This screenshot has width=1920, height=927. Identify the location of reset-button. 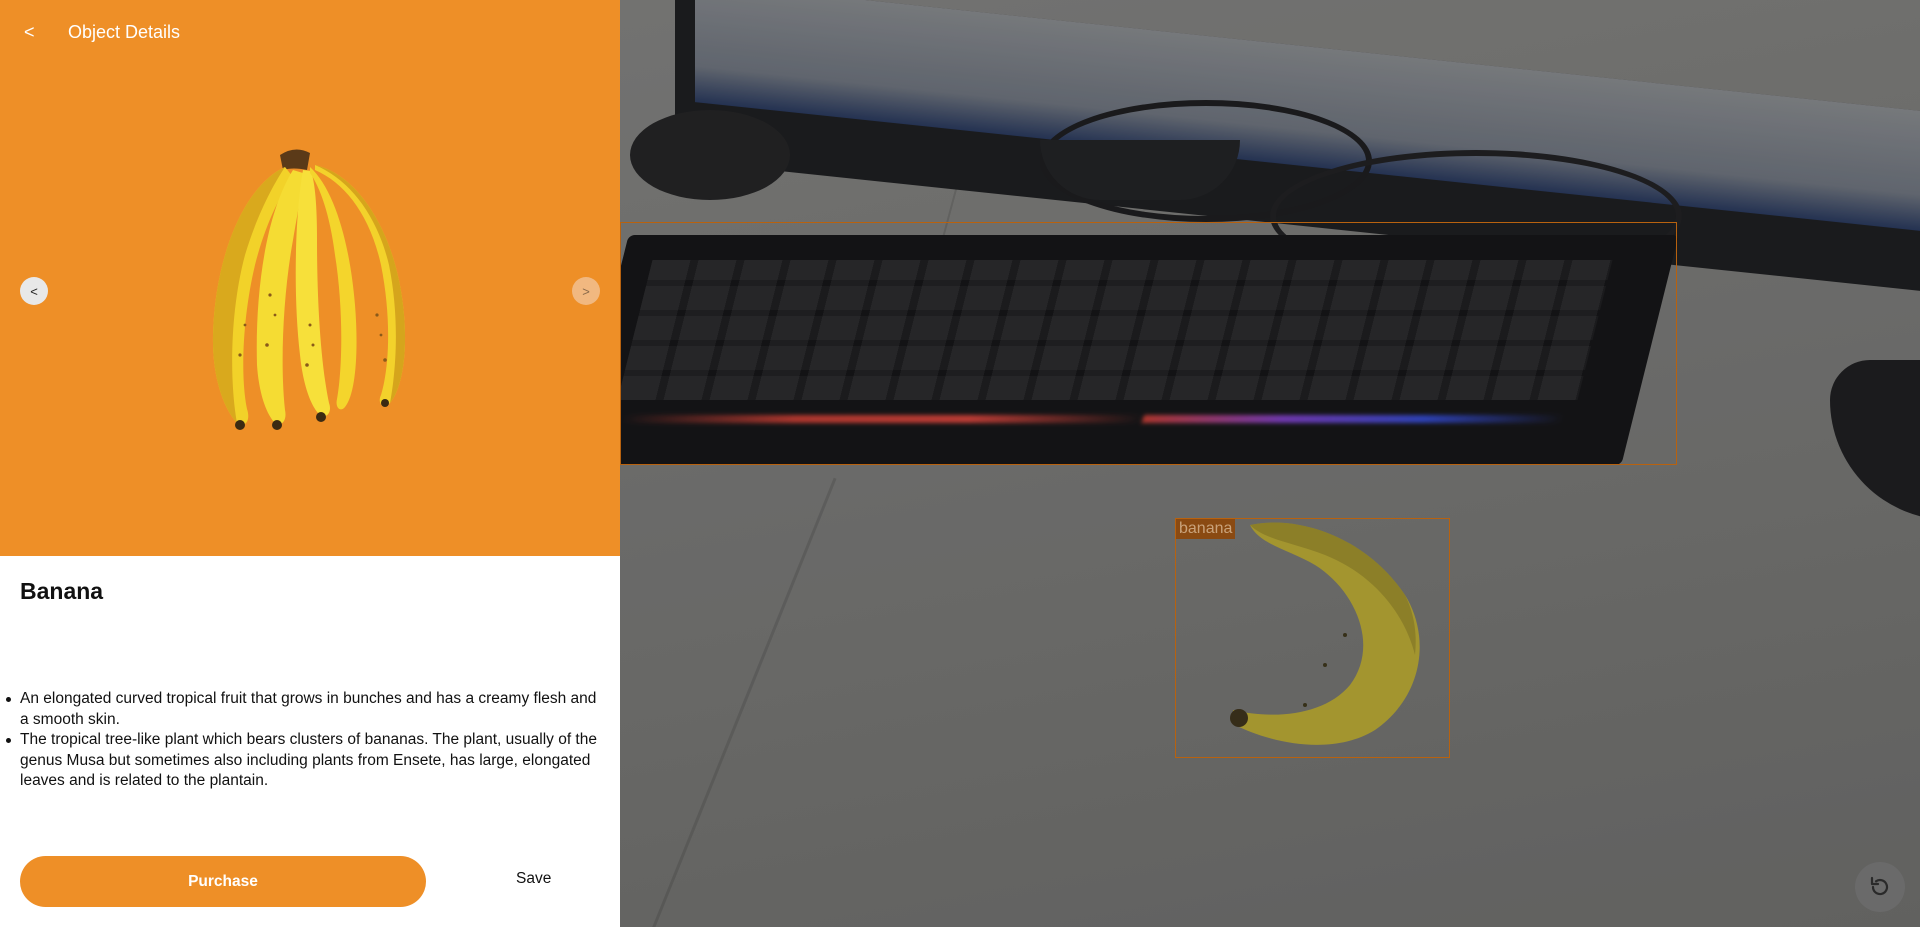
(1880, 887).